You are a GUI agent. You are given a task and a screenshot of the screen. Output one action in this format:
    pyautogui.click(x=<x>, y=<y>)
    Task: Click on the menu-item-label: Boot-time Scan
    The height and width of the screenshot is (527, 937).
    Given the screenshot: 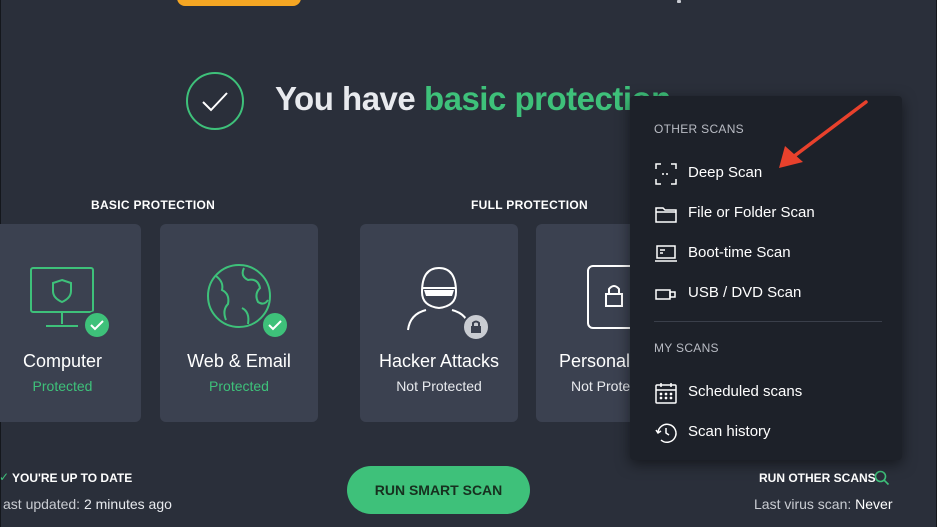 What is the action you would take?
    pyautogui.click(x=739, y=252)
    